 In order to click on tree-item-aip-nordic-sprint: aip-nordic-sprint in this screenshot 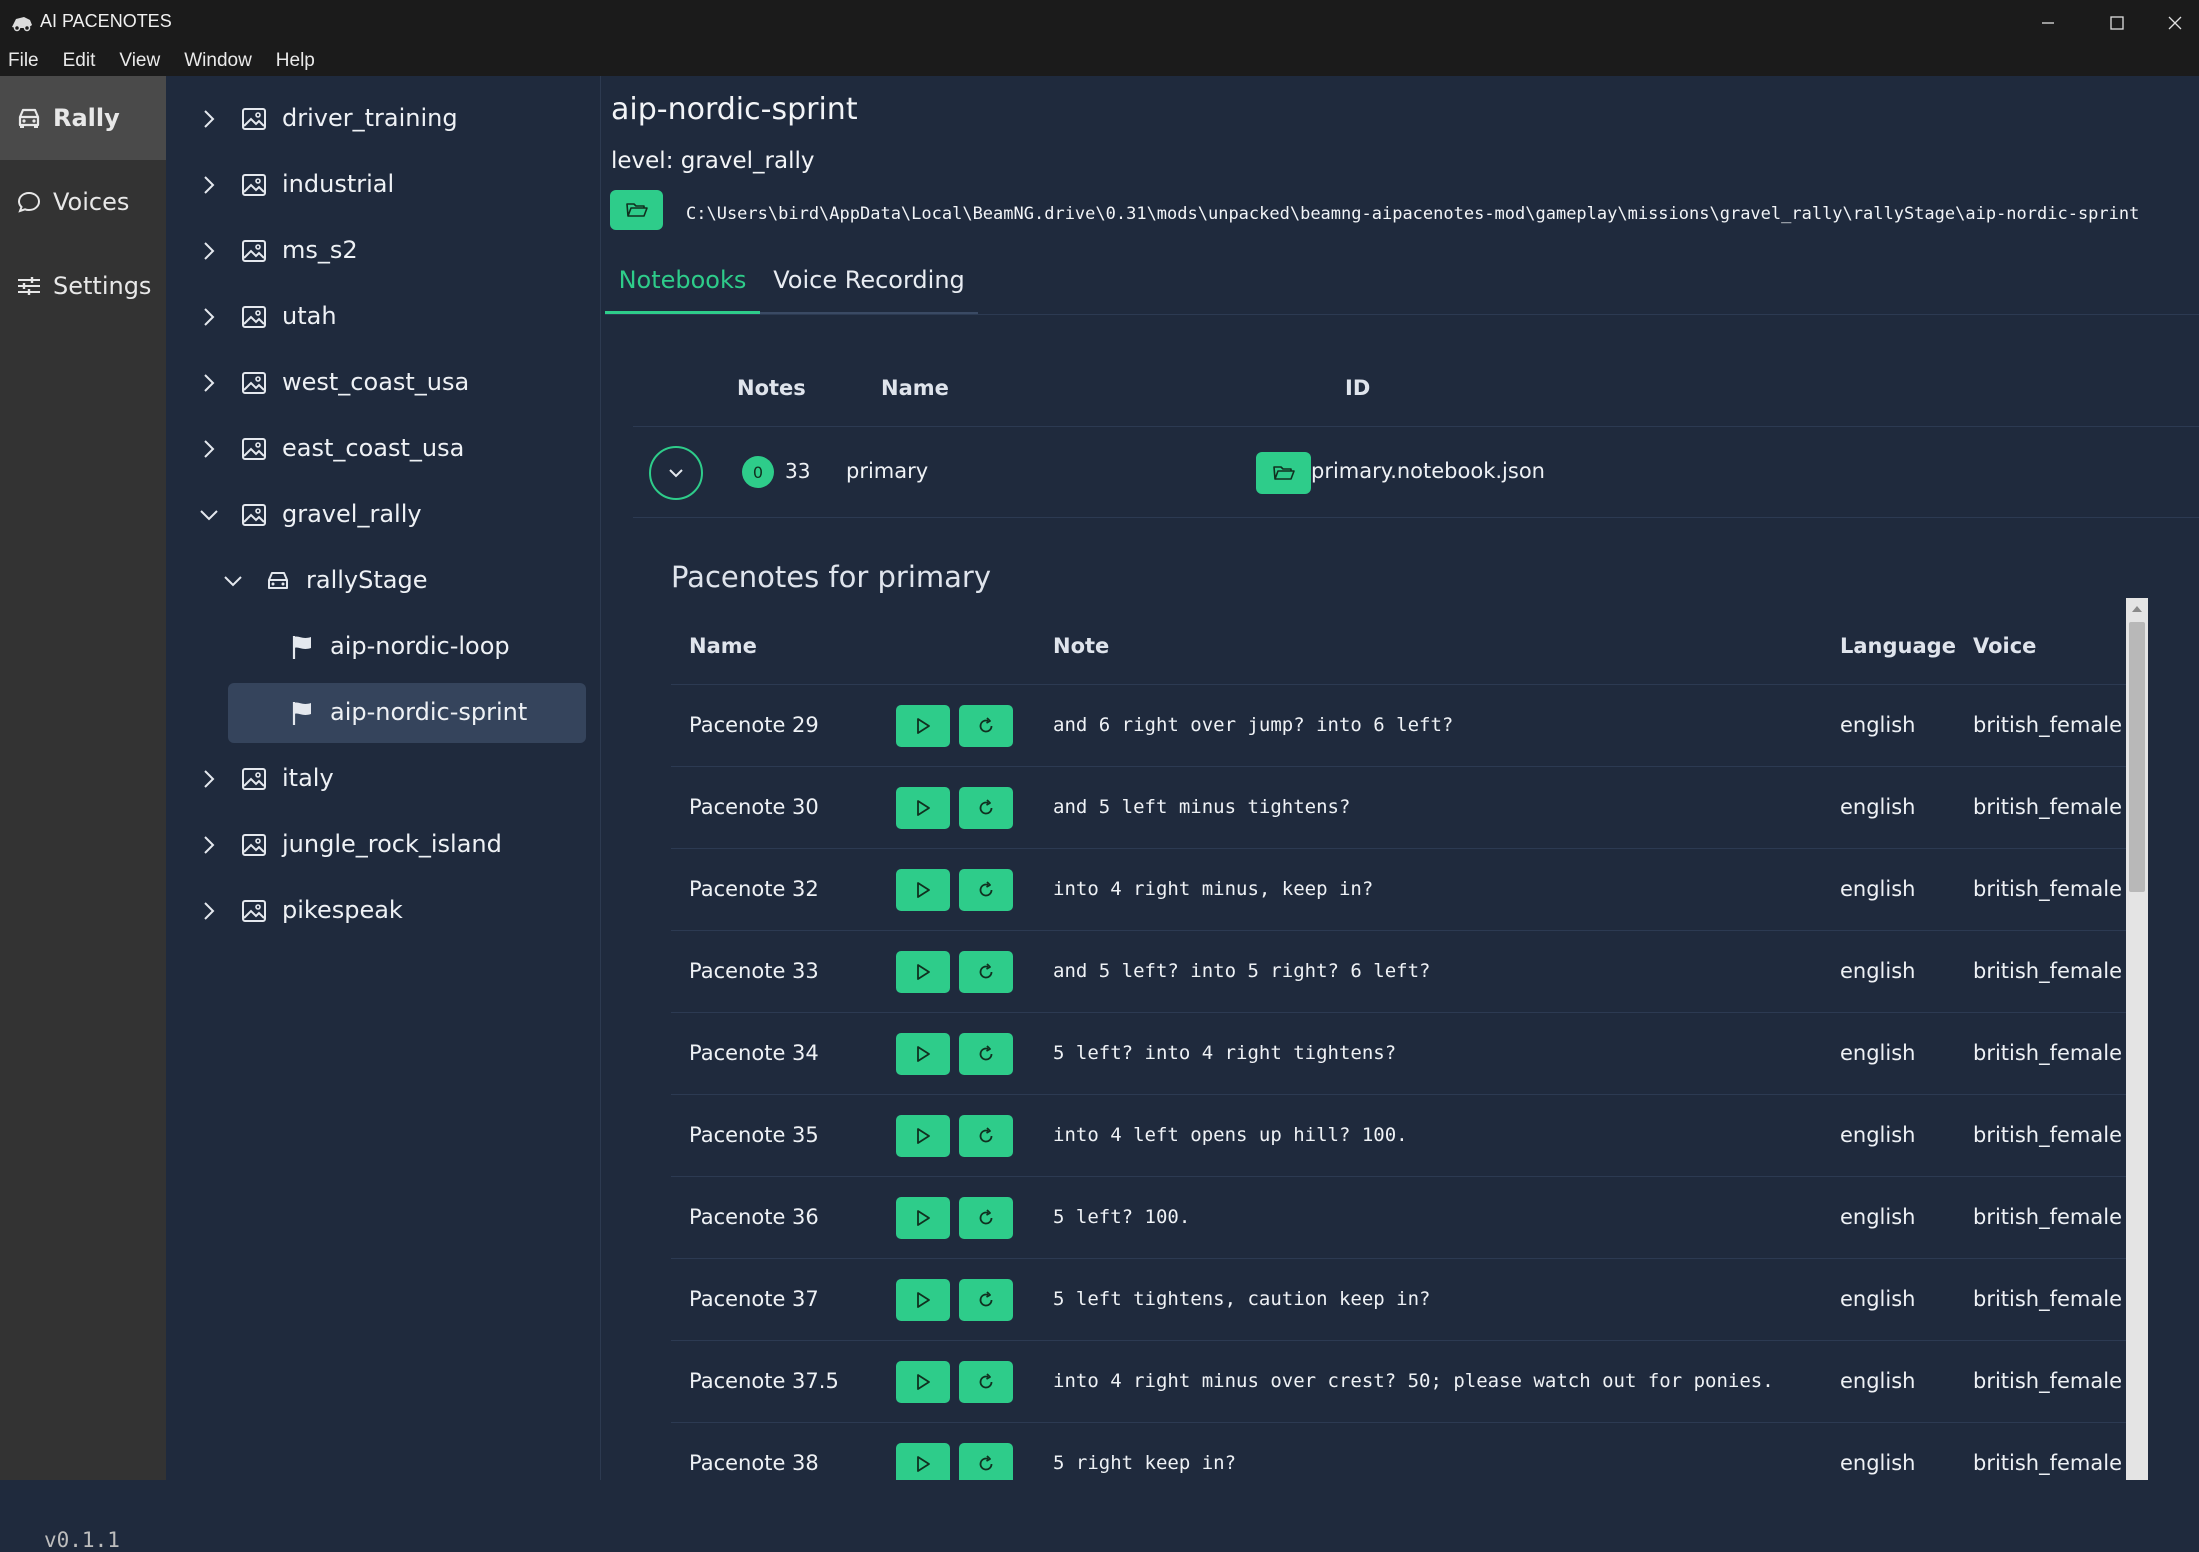, I will do `click(407, 713)`.